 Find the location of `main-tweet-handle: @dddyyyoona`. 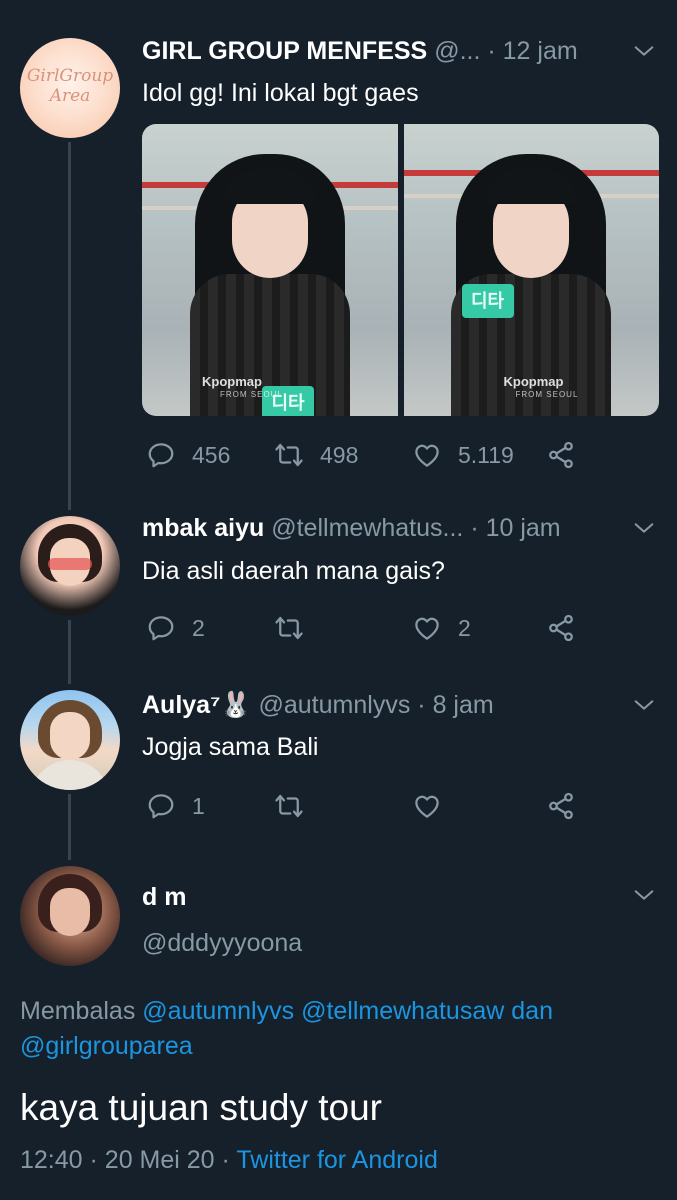

main-tweet-handle: @dddyyyoona is located at coordinates (222, 943).